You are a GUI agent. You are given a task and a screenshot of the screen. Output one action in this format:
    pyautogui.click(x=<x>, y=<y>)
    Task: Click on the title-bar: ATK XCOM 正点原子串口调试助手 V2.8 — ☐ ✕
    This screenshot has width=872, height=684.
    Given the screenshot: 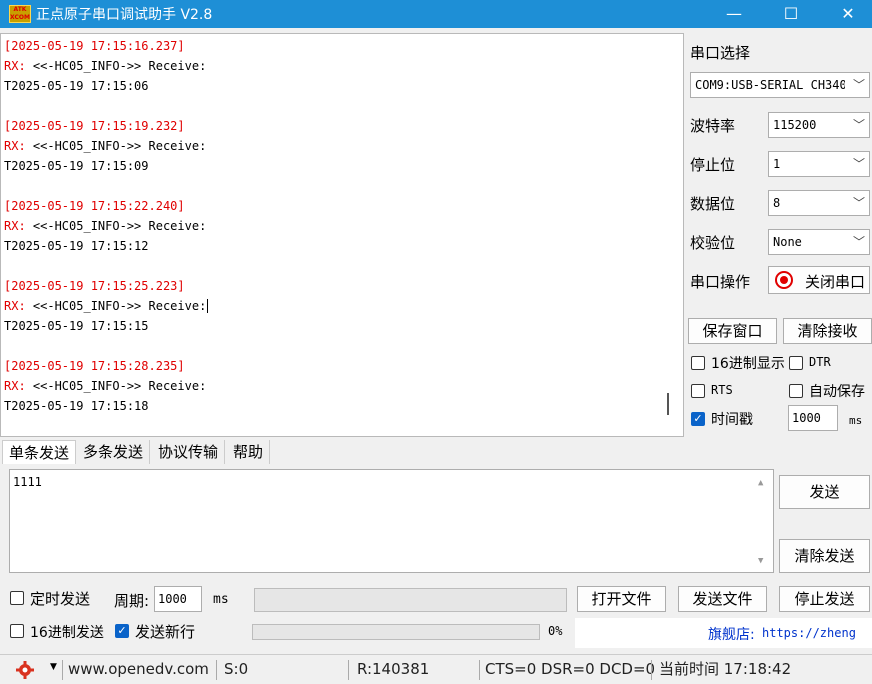 What is the action you would take?
    pyautogui.click(x=436, y=14)
    